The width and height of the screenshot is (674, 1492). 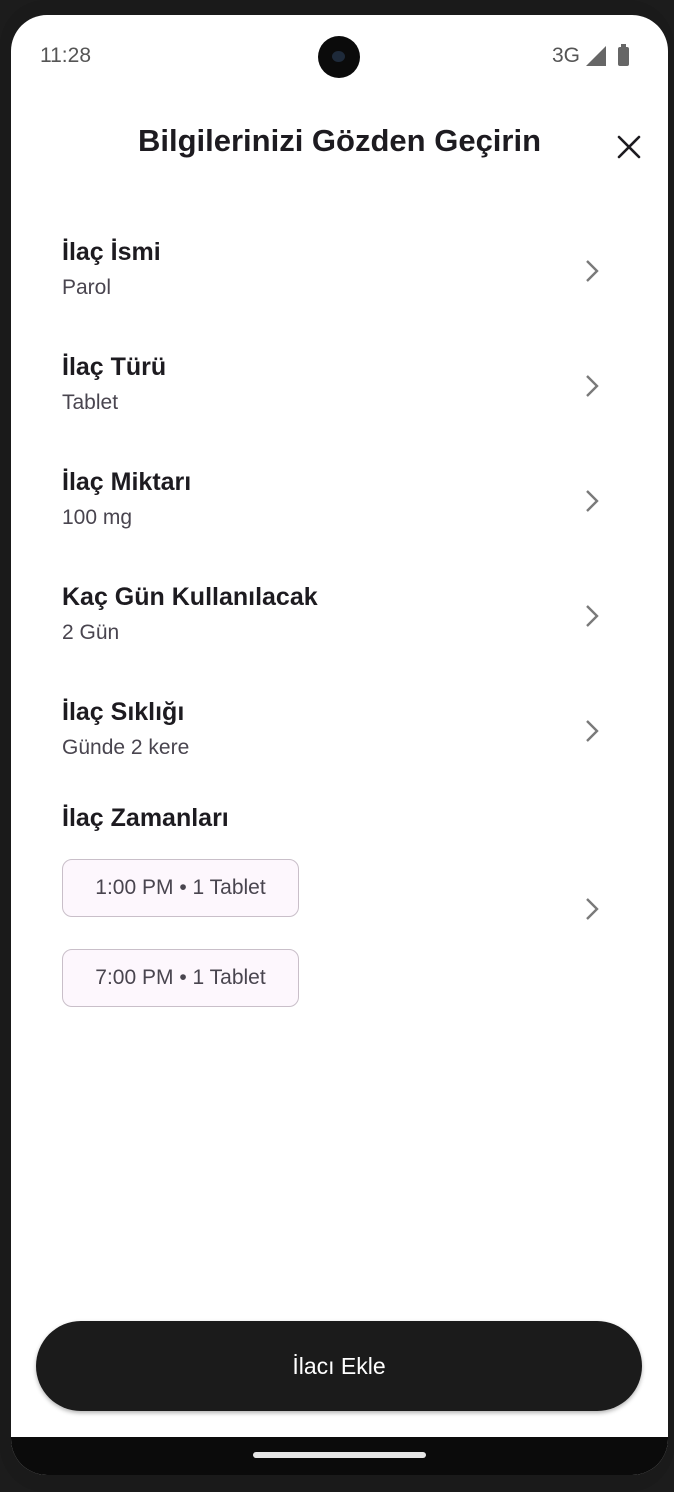 What do you see at coordinates (91, 632) in the screenshot?
I see `row-value: 2 Gün` at bounding box center [91, 632].